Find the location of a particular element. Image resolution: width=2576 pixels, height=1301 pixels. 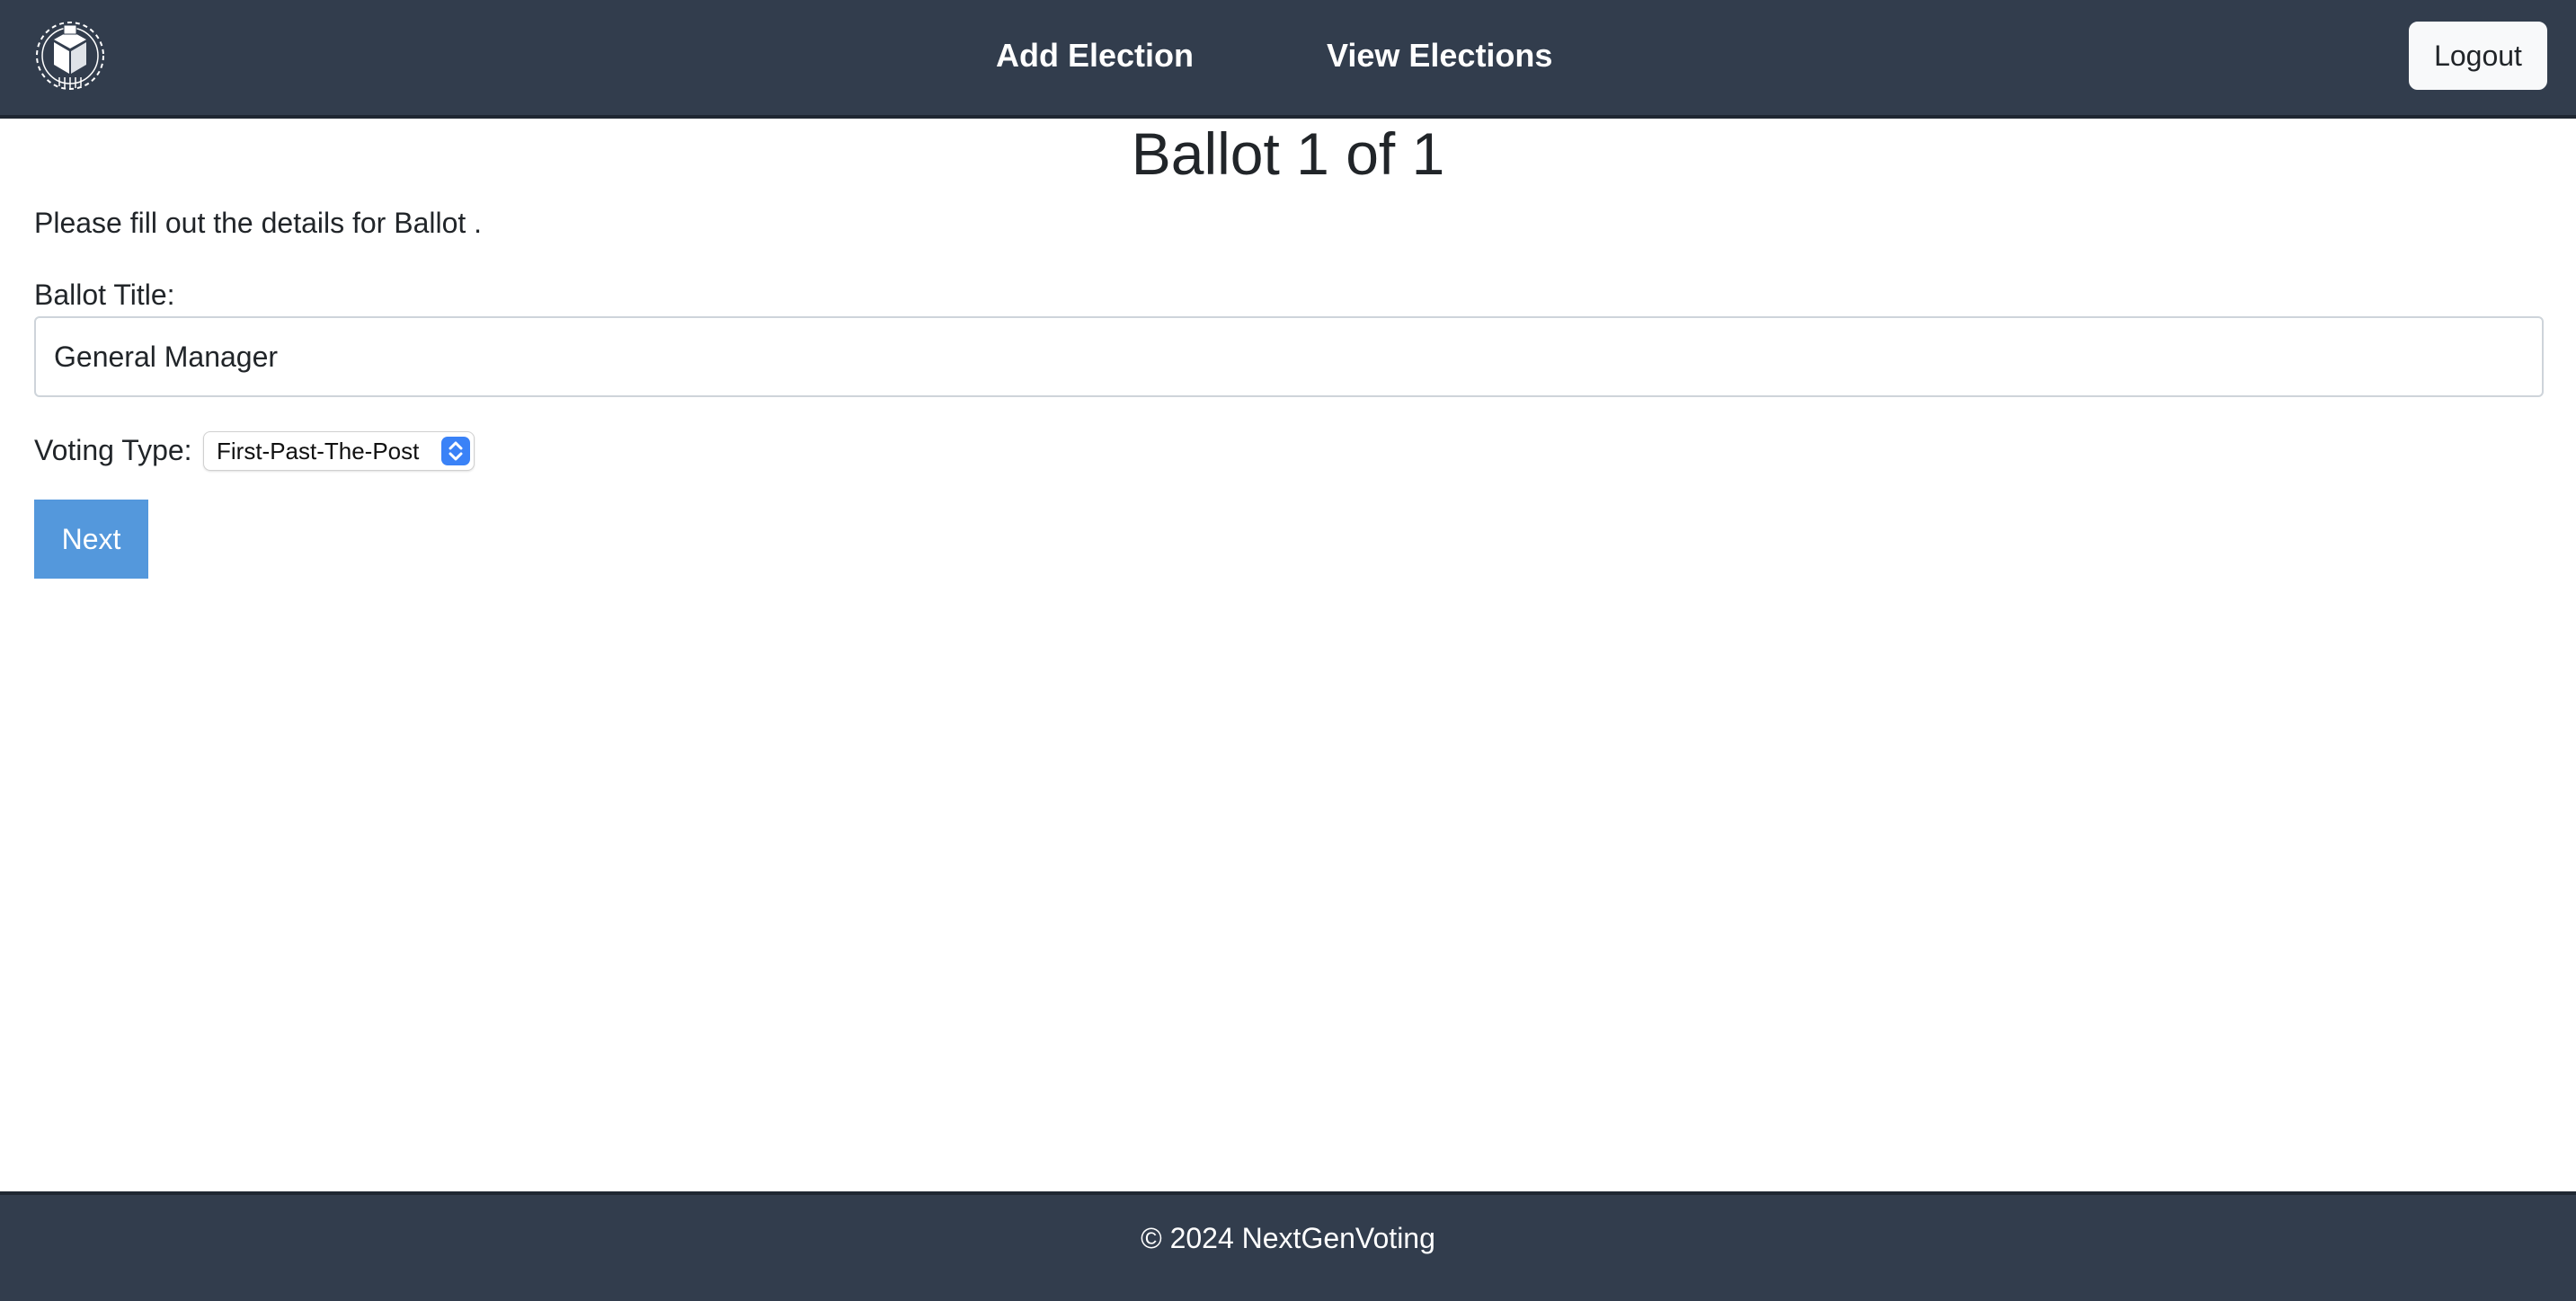

ballot-title-label: Ballot Title: is located at coordinates (104, 295).